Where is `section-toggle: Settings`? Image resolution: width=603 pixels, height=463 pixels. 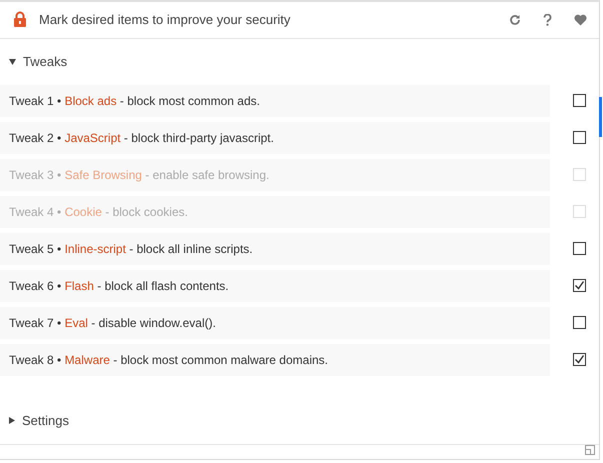 section-toggle: Settings is located at coordinates (39, 420).